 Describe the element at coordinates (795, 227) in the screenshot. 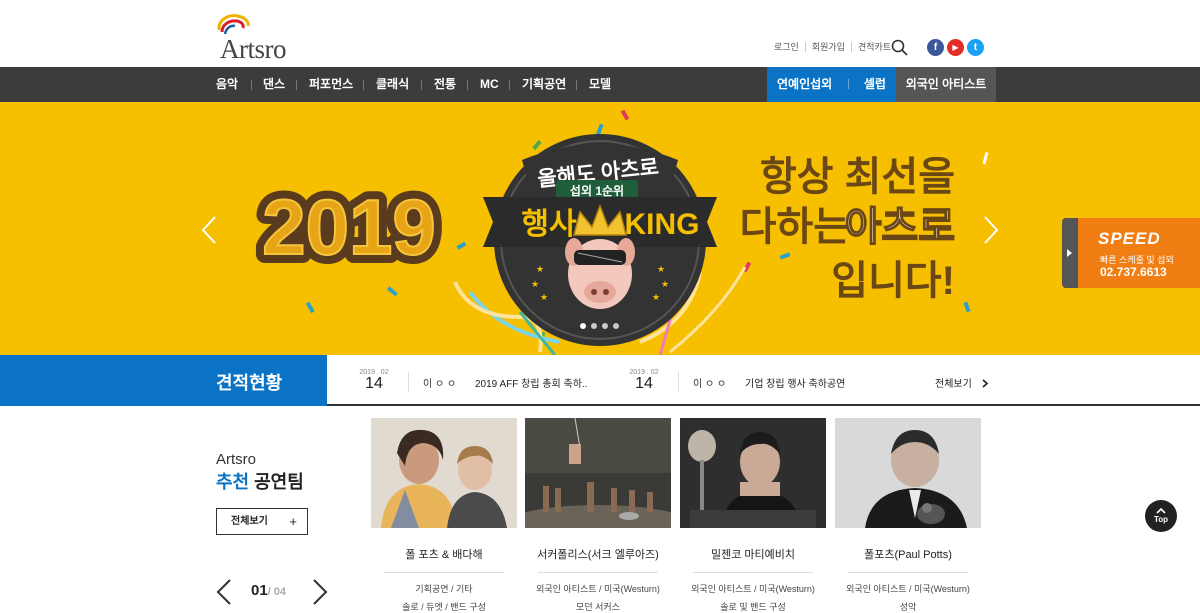

I see `headline-line2a: 다하는` at that location.